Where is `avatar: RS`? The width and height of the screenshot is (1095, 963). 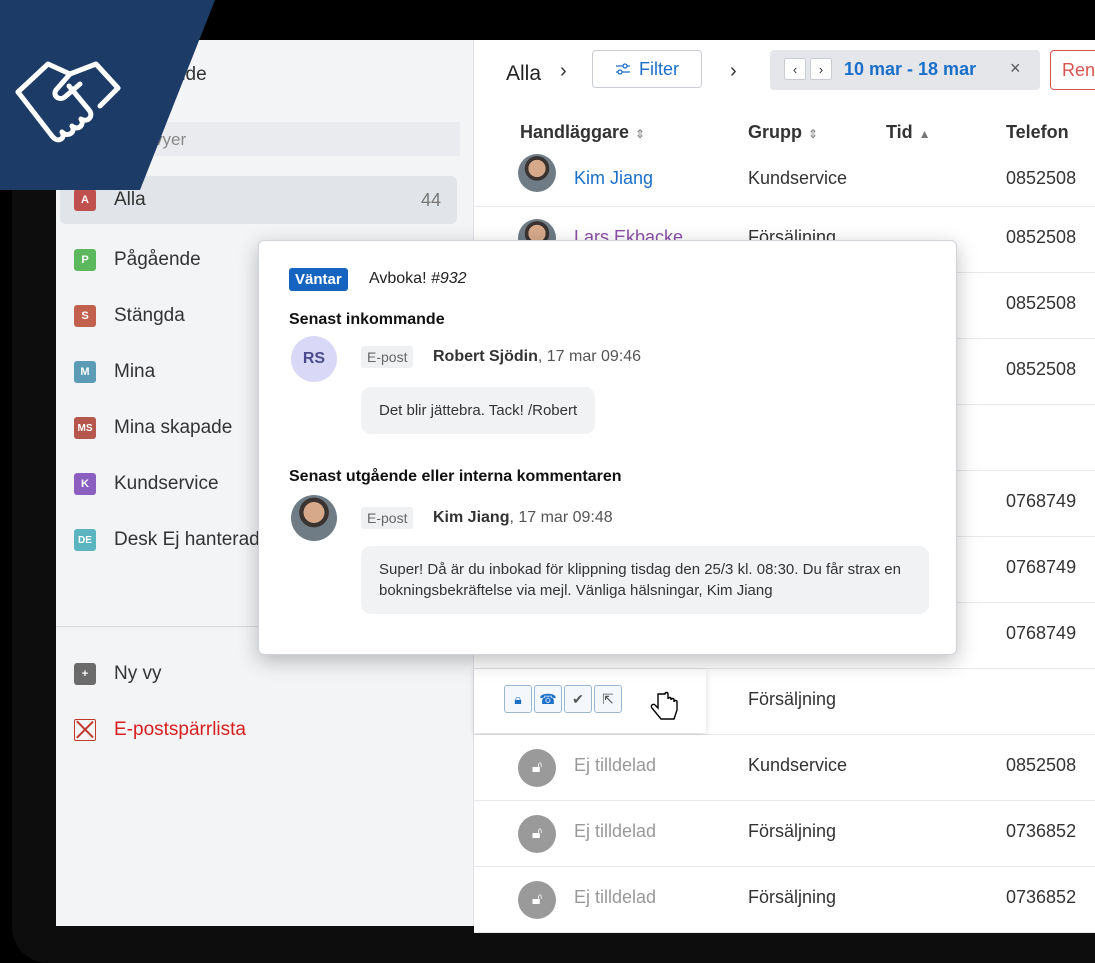 avatar: RS is located at coordinates (314, 359).